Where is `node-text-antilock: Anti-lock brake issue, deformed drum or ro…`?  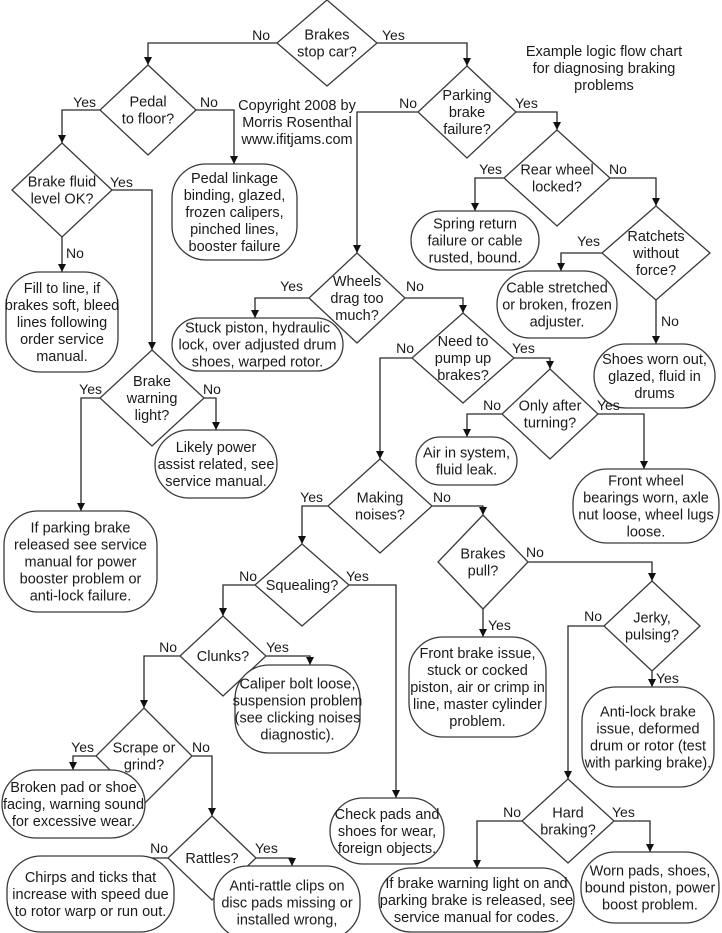 node-text-antilock: Anti-lock brake issue, deformed drum or ro… is located at coordinates (648, 738).